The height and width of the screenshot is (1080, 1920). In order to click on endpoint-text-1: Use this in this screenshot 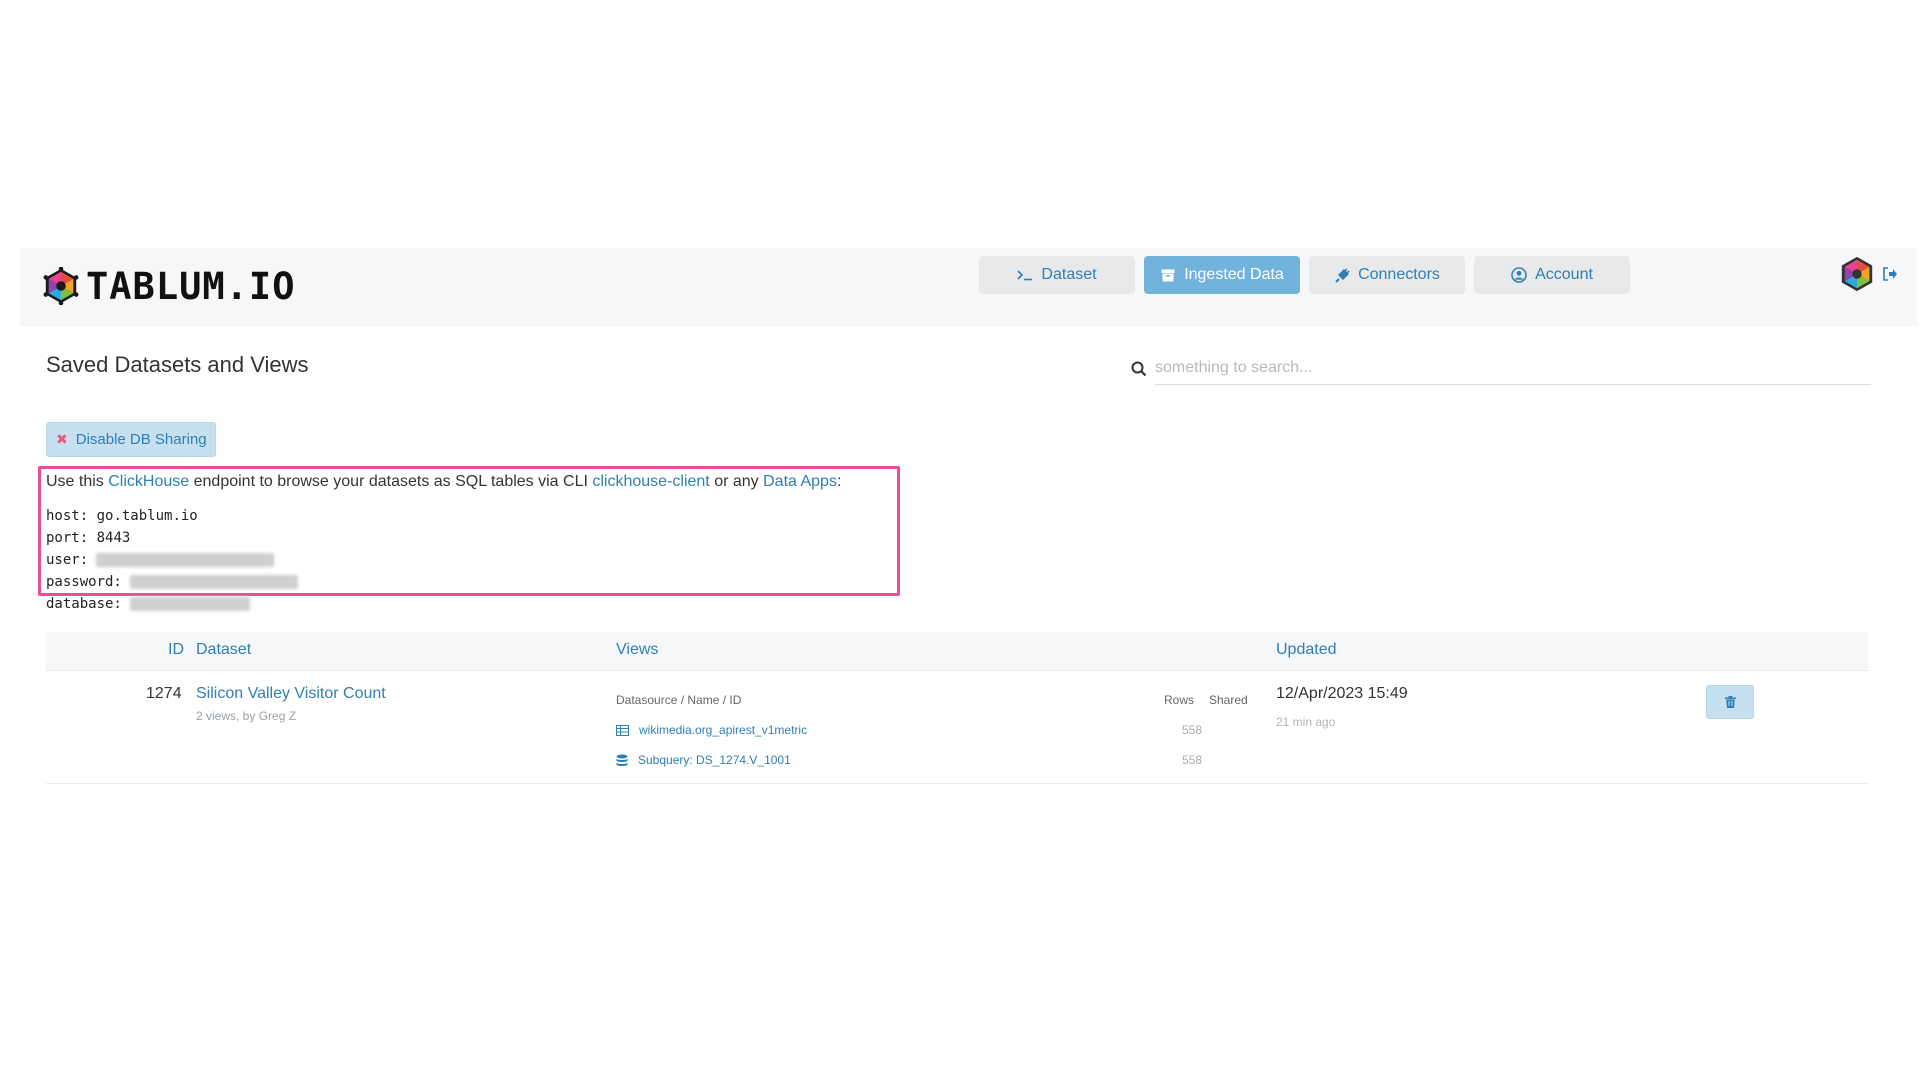, I will do `click(77, 481)`.